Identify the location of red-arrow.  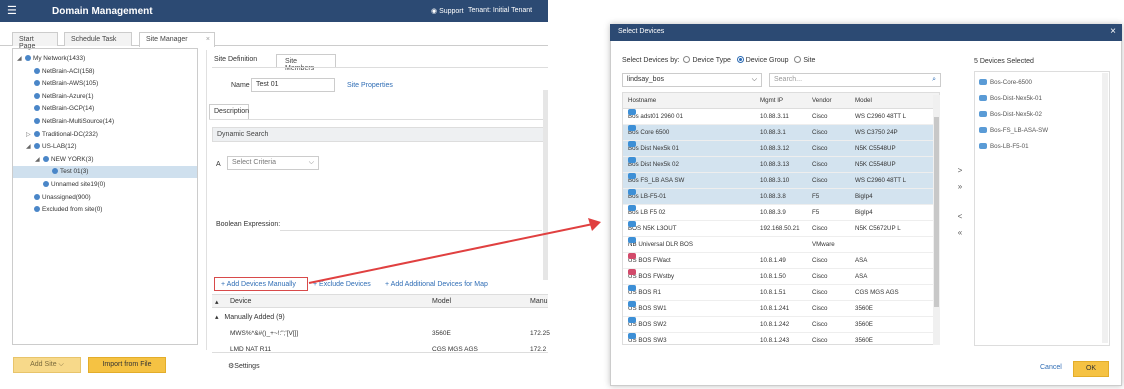
(454, 251).